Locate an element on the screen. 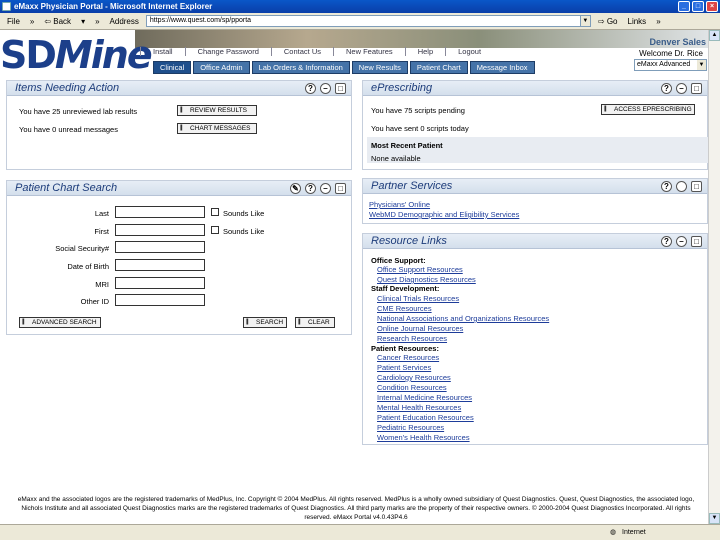 Image resolution: width=720 pixels, height=540 pixels. file-menu: File is located at coordinates (13, 21).